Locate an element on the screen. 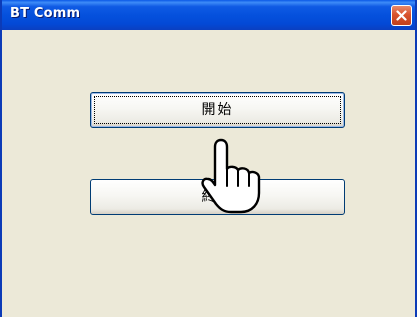 This screenshot has width=417, height=317. close-button is located at coordinates (401, 15).